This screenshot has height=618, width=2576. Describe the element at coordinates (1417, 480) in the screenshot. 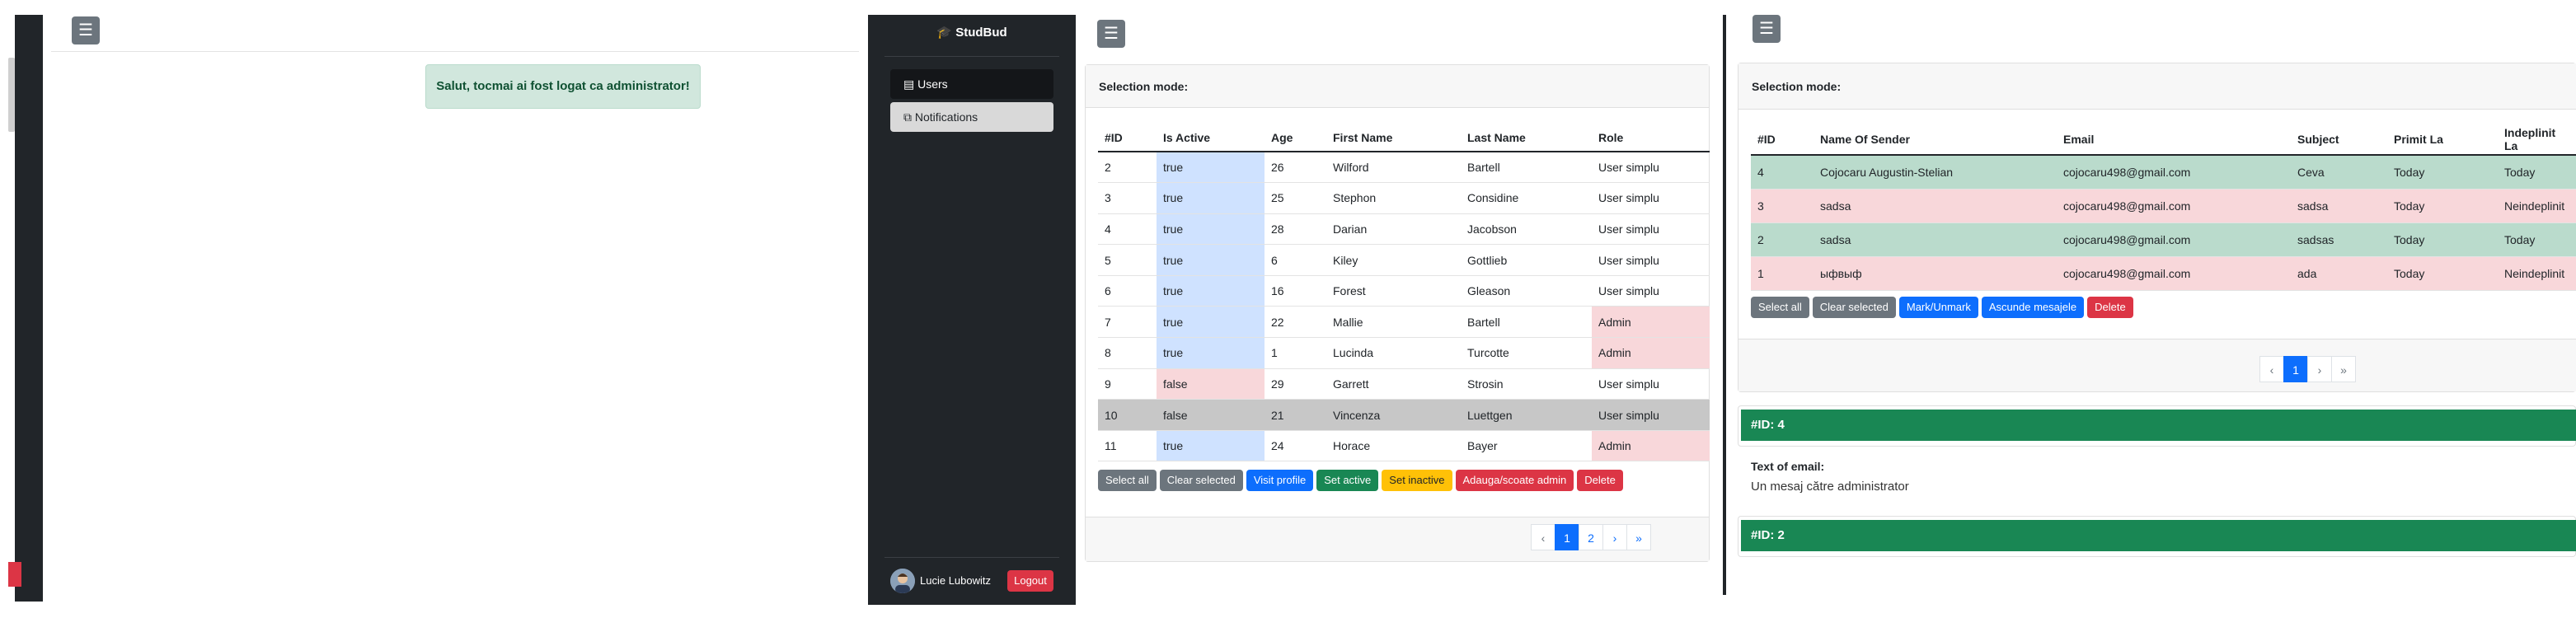

I see `set-inactive-button: Set inactive` at that location.